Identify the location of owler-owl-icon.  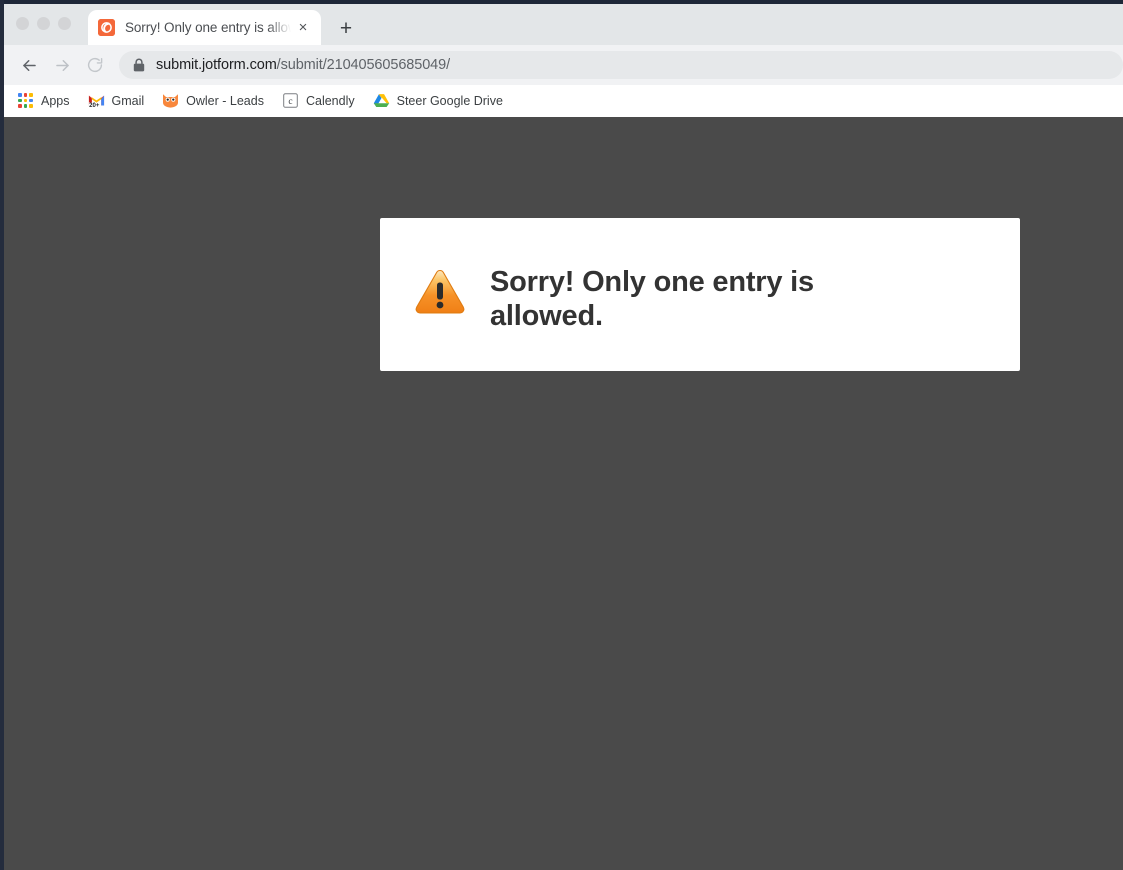
(170, 100).